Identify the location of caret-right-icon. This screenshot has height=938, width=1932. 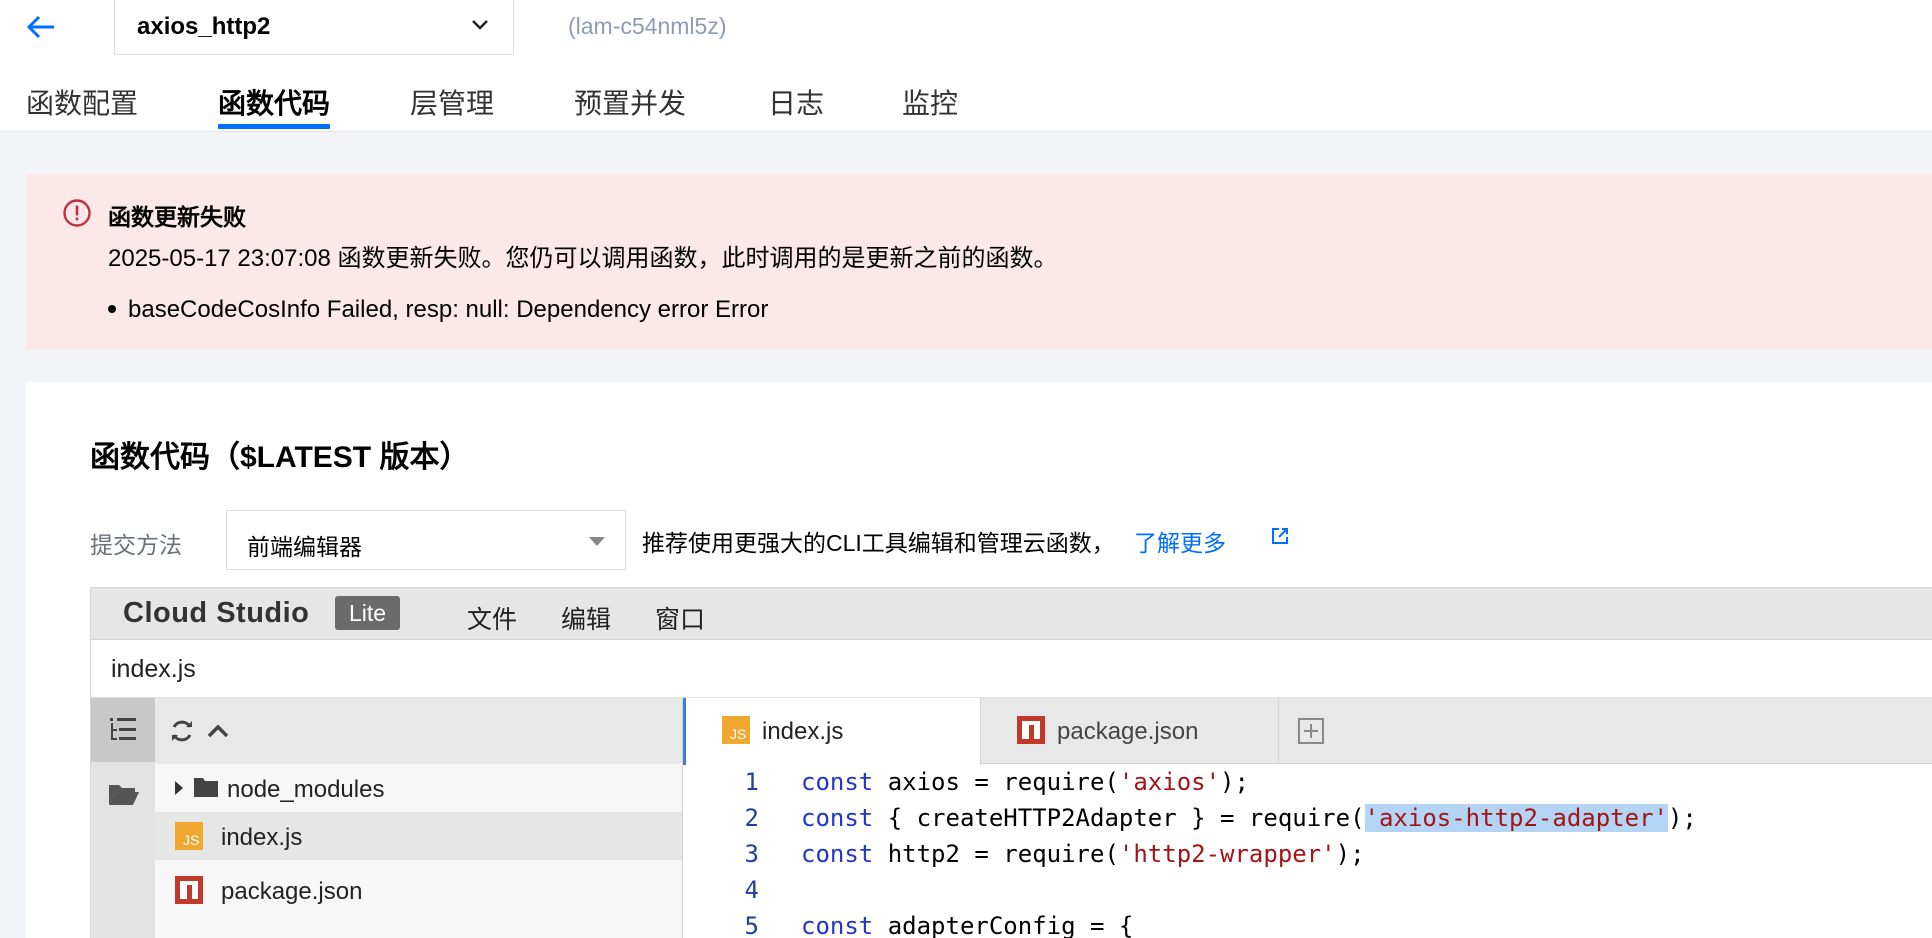
(179, 788).